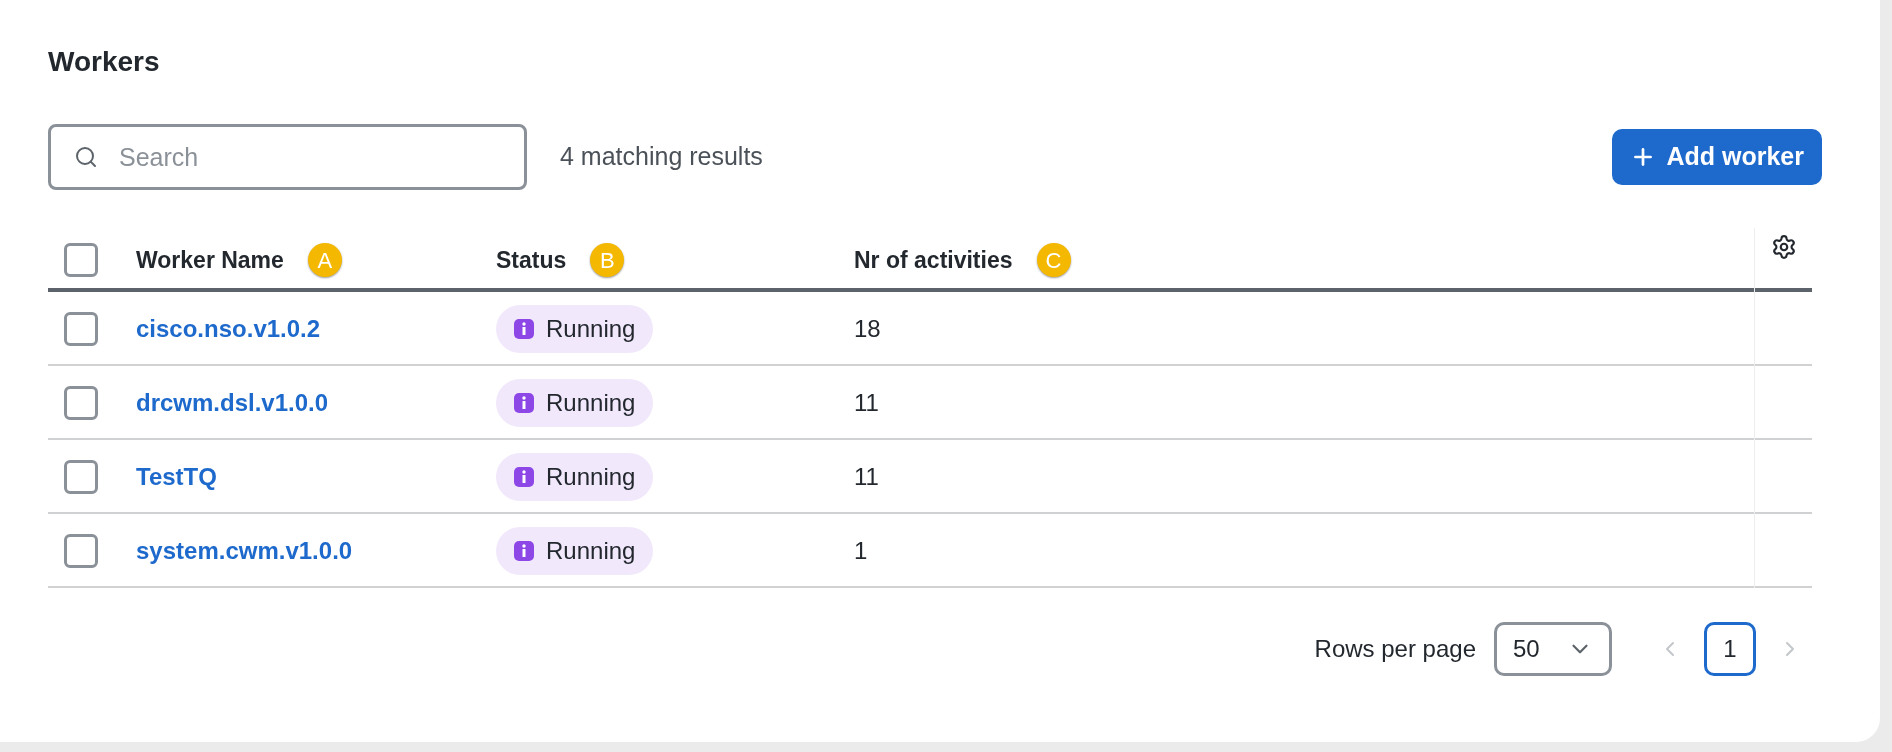 The image size is (1892, 752). I want to click on rows-per-page-label: Rows per page, so click(1395, 649).